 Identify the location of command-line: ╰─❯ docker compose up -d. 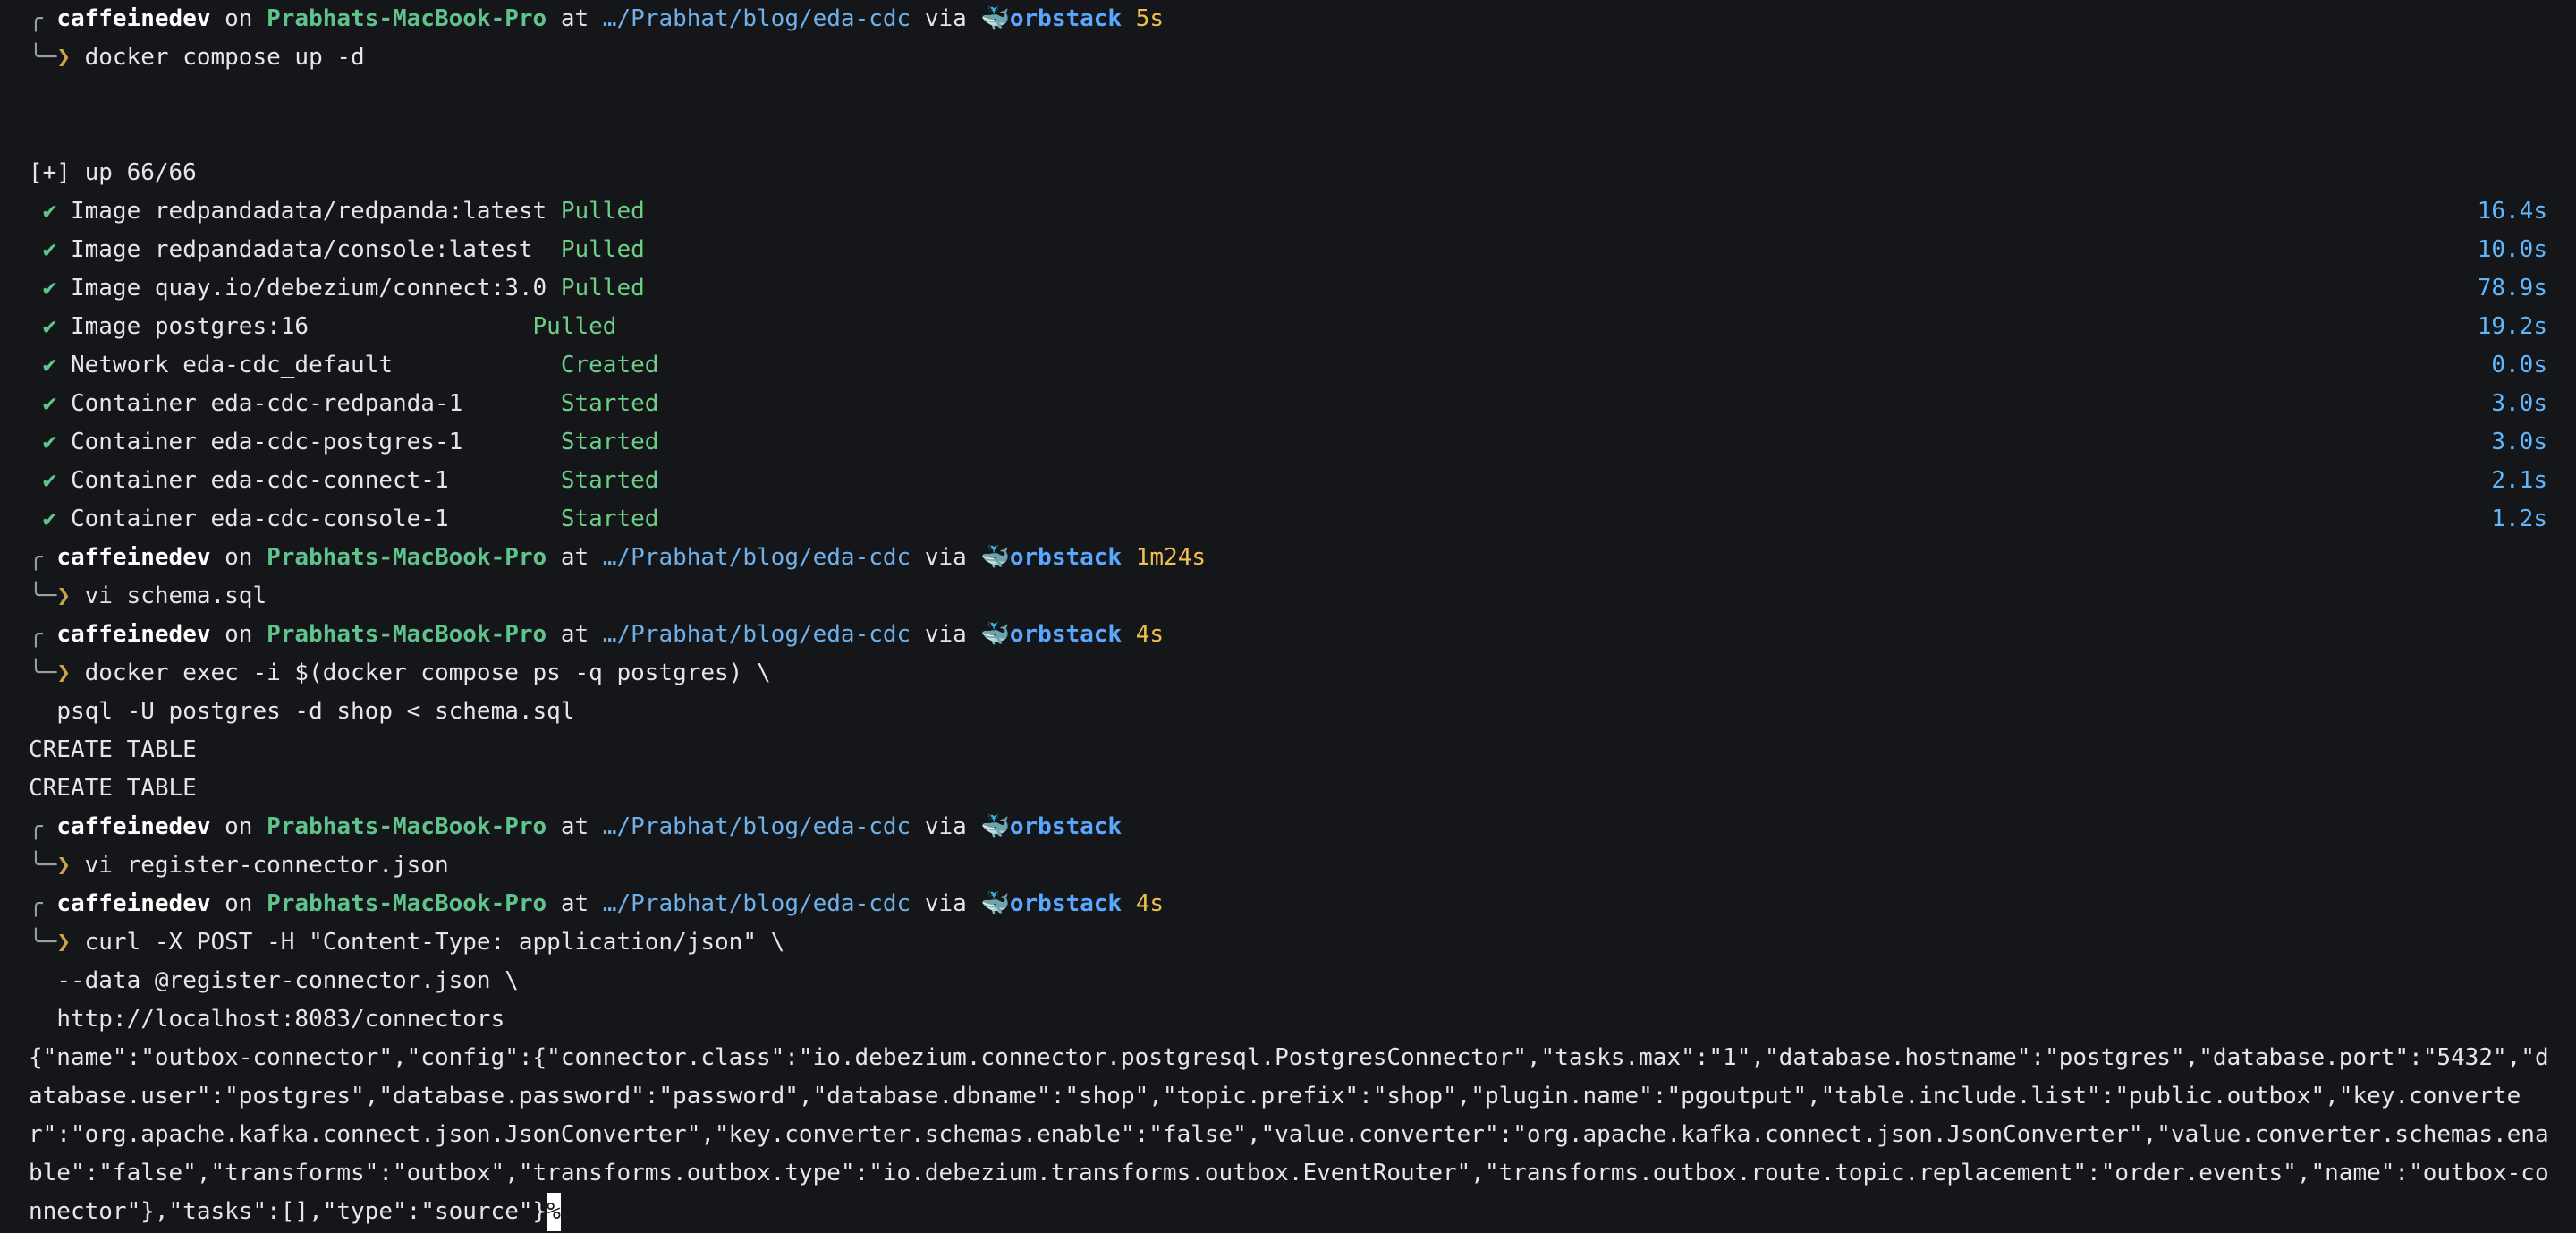
(197, 57).